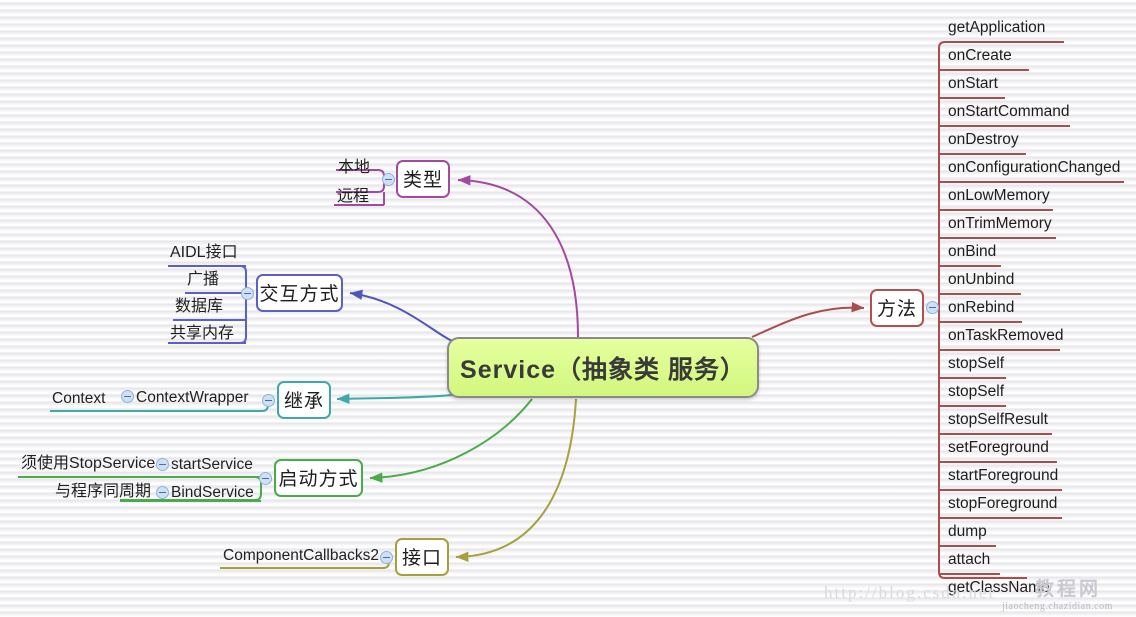 The image size is (1136, 617). Describe the element at coordinates (401, 315) in the screenshot. I see `edge-root-to-interaction` at that location.